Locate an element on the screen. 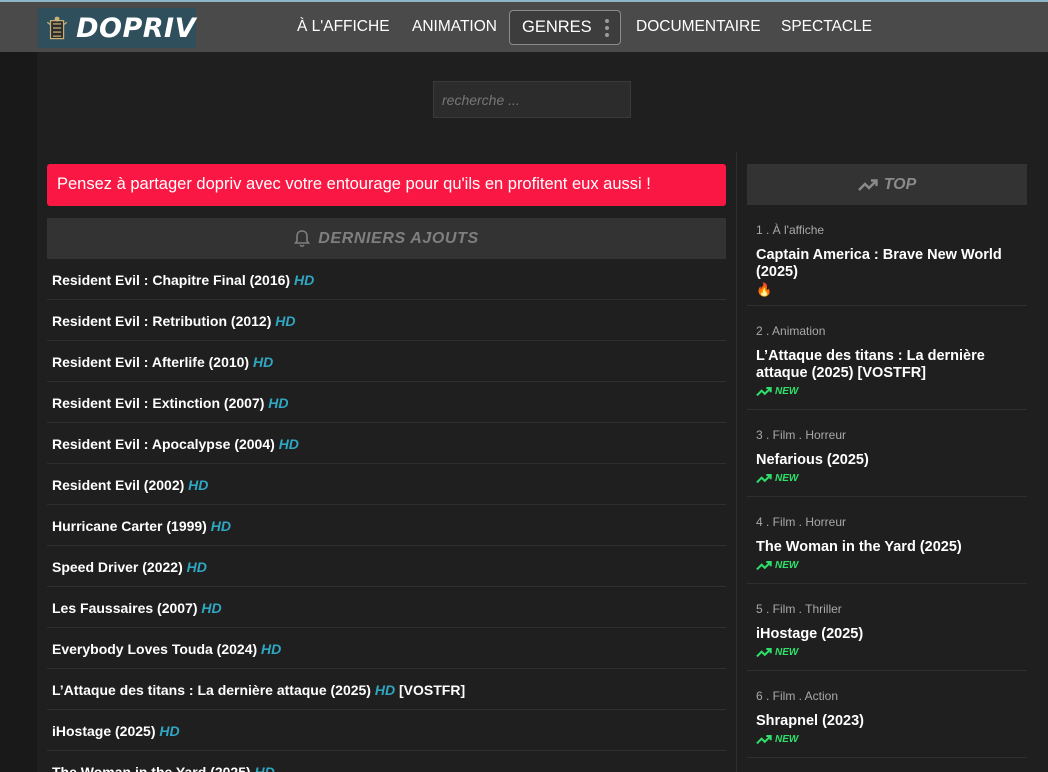 The height and width of the screenshot is (772, 1048). nav-item-a-l-affiche: À L'AFFICHE is located at coordinates (343, 27).